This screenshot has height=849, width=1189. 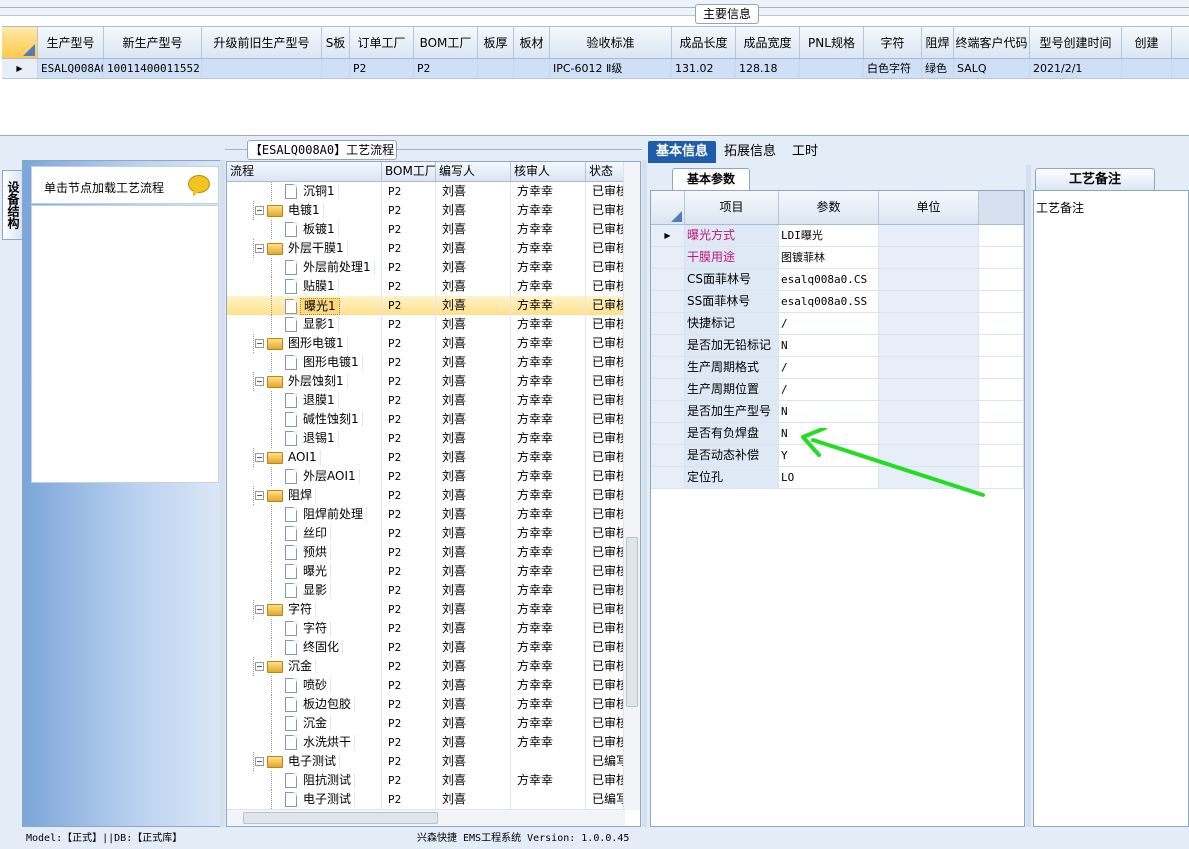 What do you see at coordinates (327, 742) in the screenshot?
I see `tree-node-label: 水洗烘干` at bounding box center [327, 742].